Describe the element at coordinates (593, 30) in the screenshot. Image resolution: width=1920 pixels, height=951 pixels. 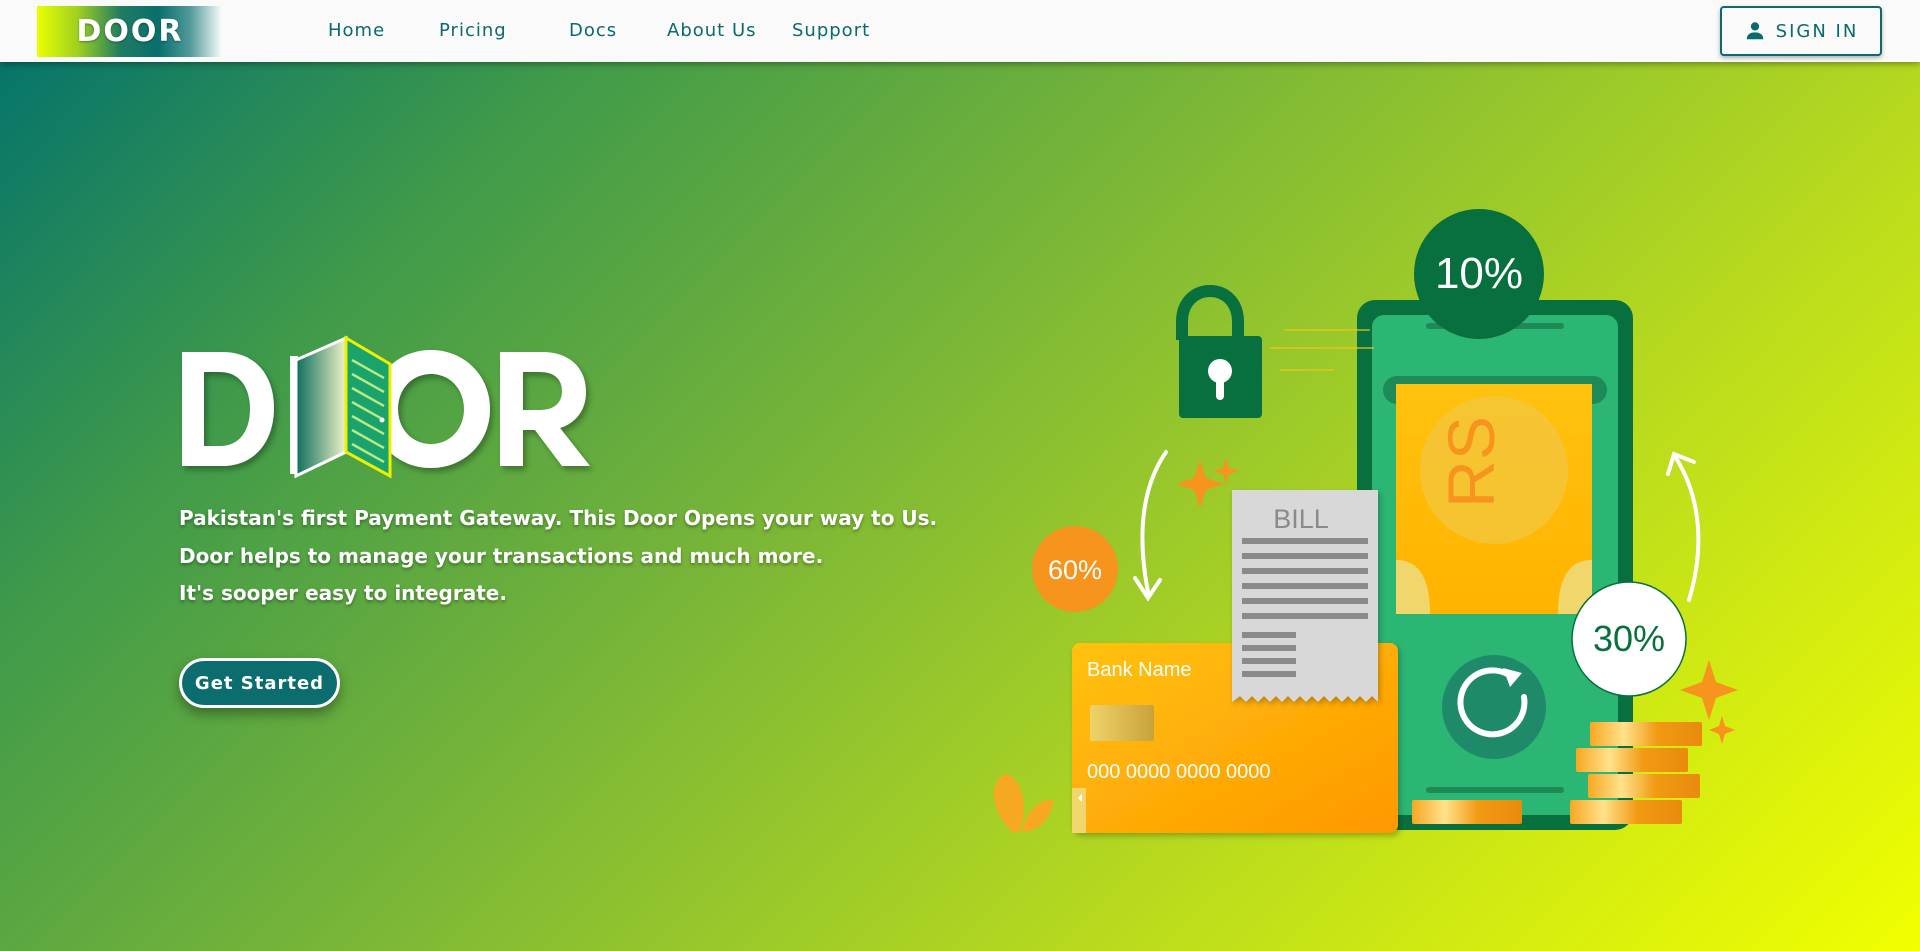
I see `nav-docs: Docs` at that location.